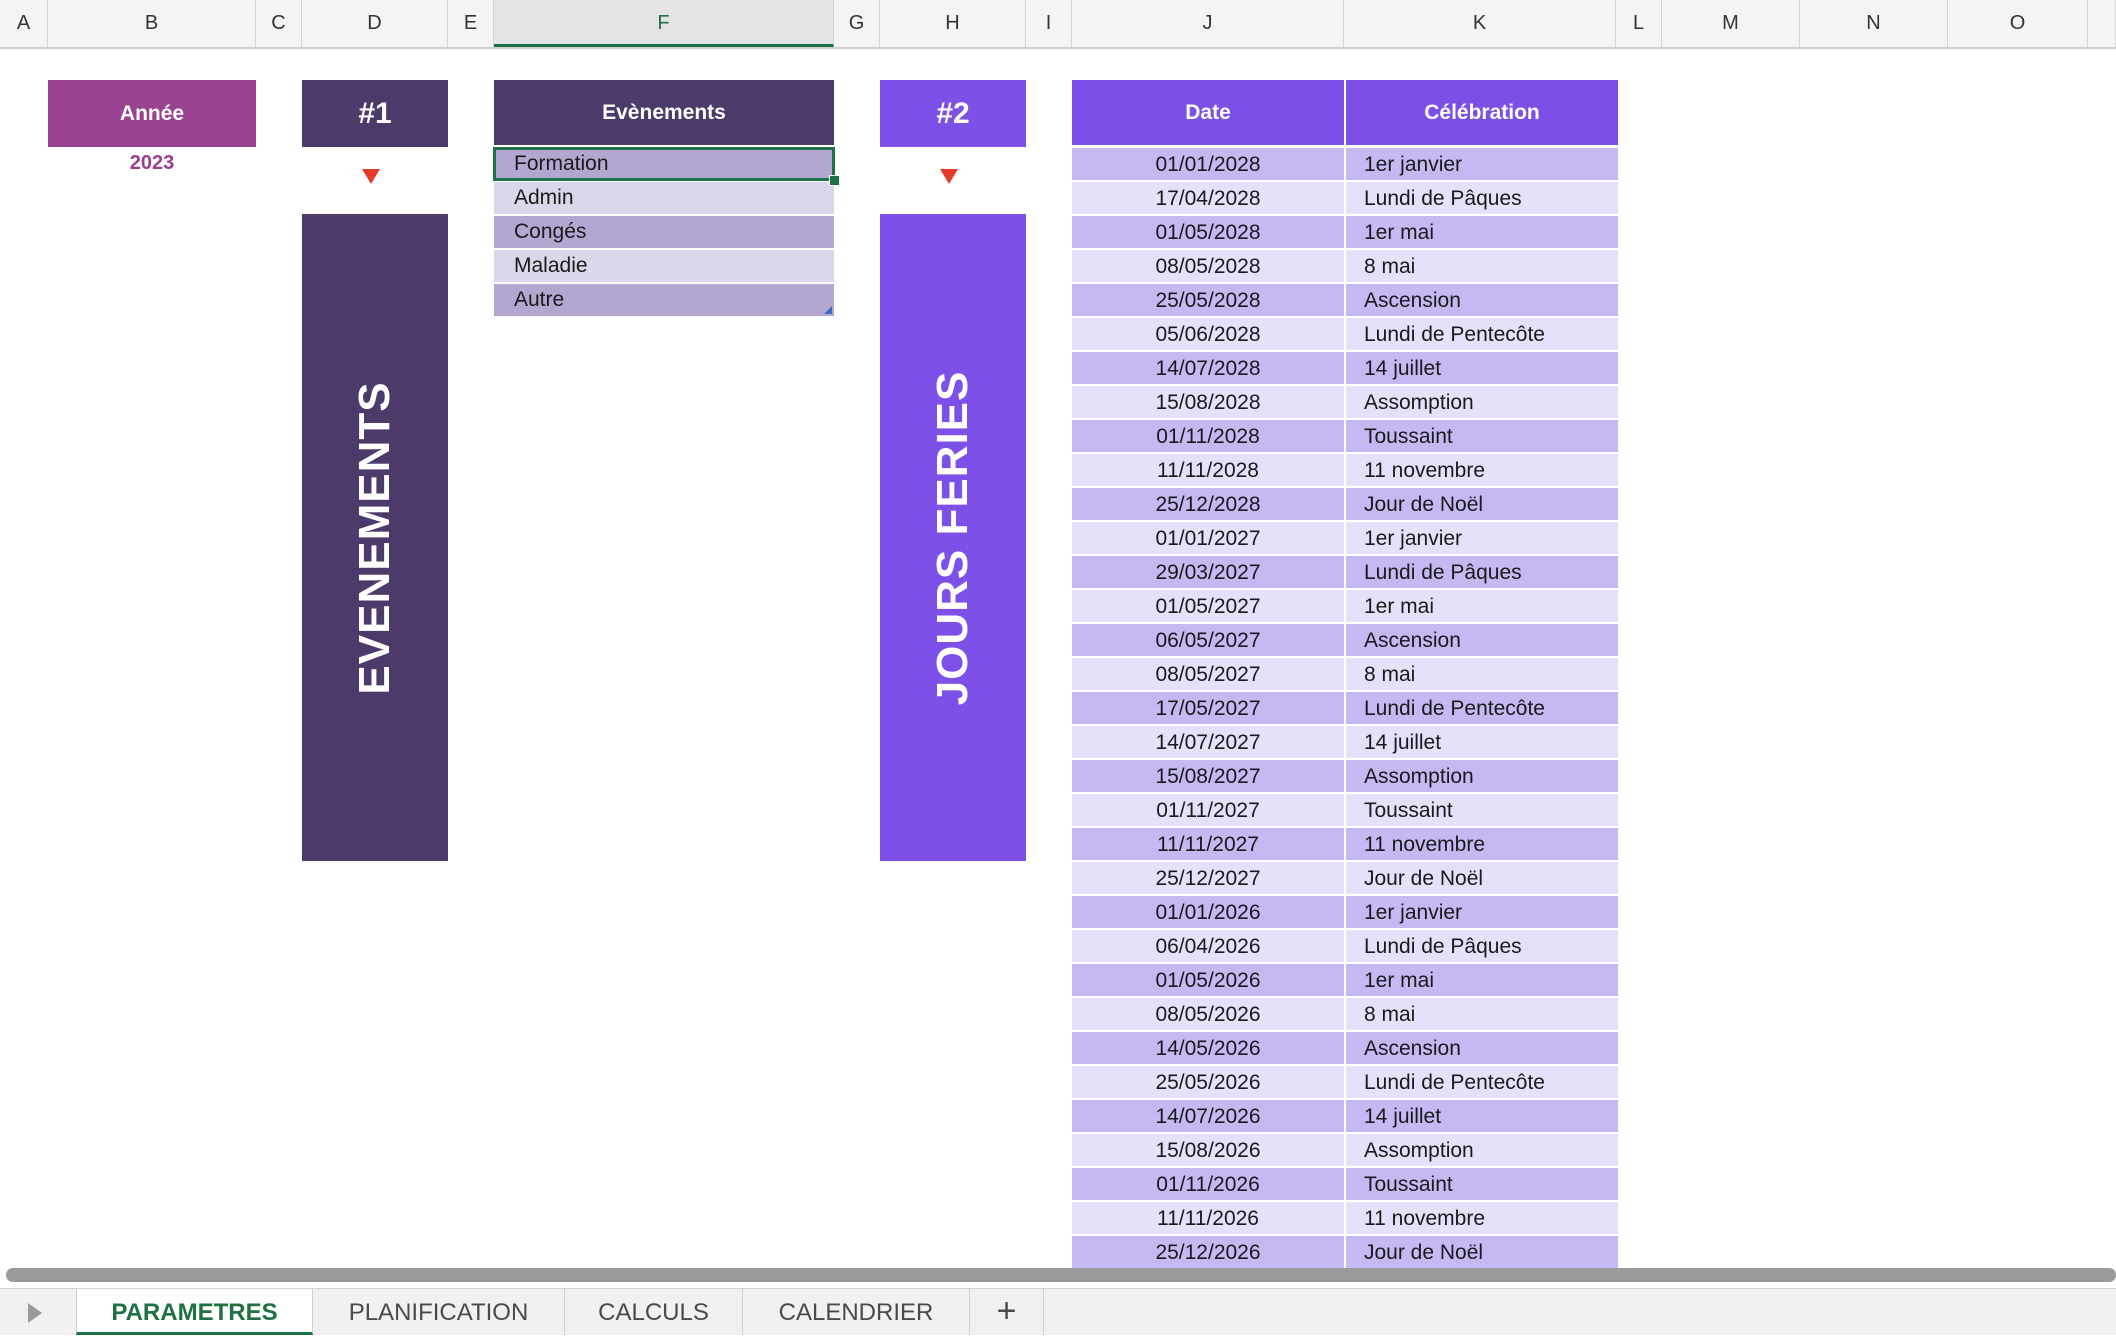 The width and height of the screenshot is (2116, 1337). Describe the element at coordinates (1208, 112) in the screenshot. I see `date-column-header: Date` at that location.